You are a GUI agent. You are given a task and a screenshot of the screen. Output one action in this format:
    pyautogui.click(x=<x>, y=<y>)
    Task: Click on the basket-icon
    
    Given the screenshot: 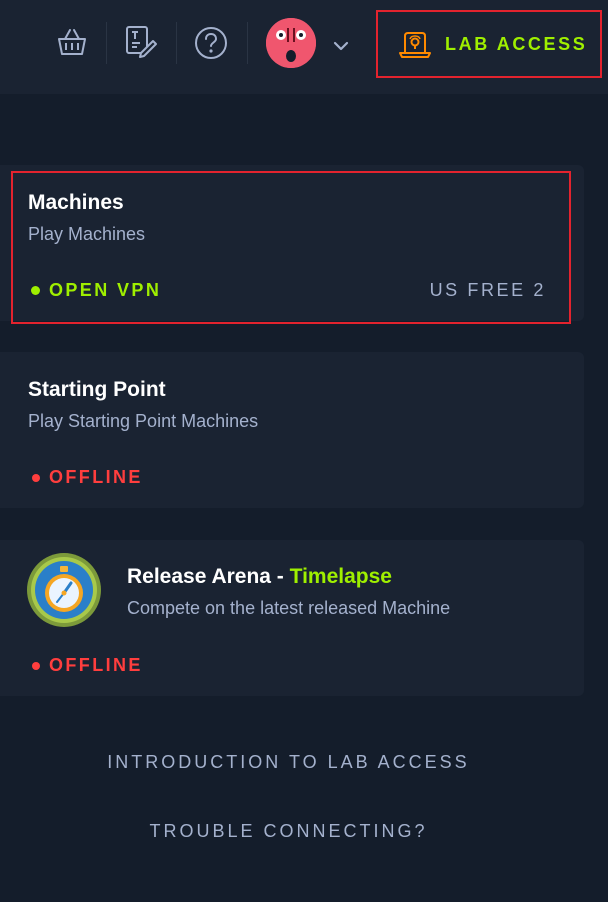 What is the action you would take?
    pyautogui.click(x=72, y=42)
    